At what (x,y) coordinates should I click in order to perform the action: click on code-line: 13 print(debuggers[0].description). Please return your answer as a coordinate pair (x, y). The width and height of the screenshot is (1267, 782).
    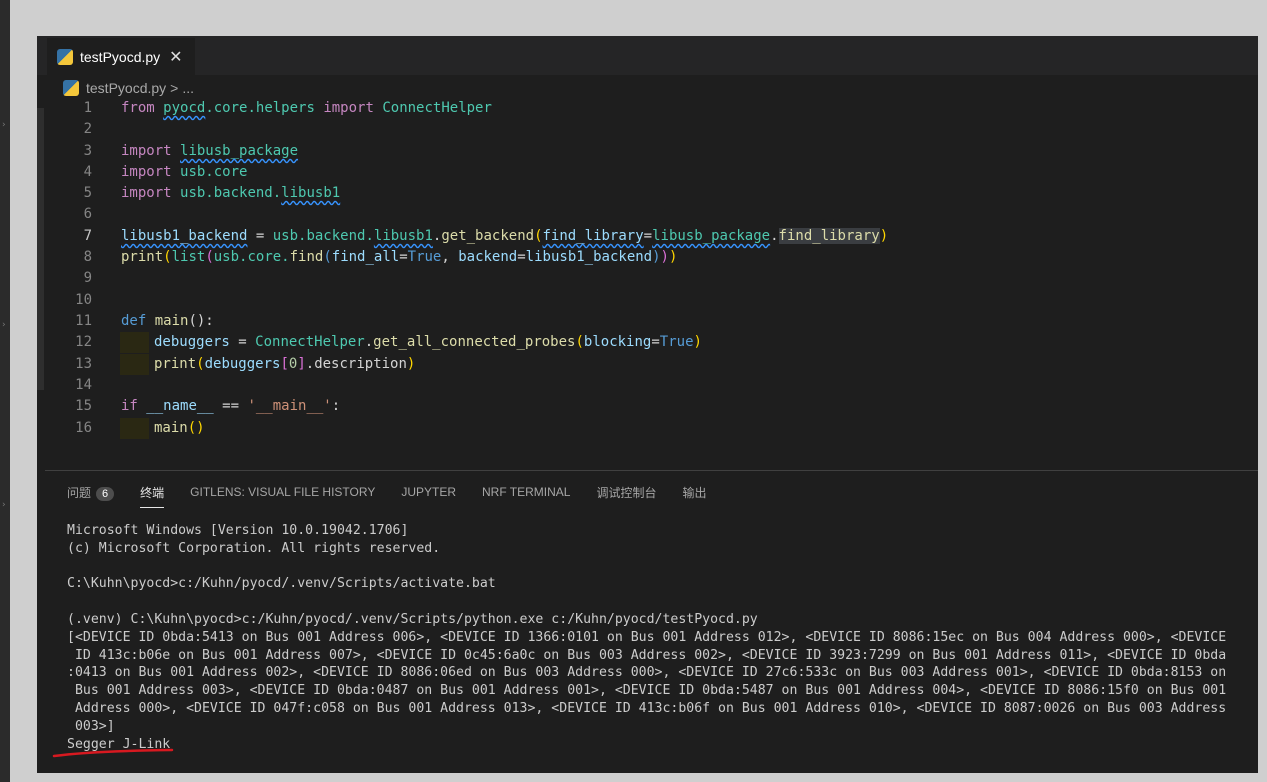
    Looking at the image, I should click on (647, 364).